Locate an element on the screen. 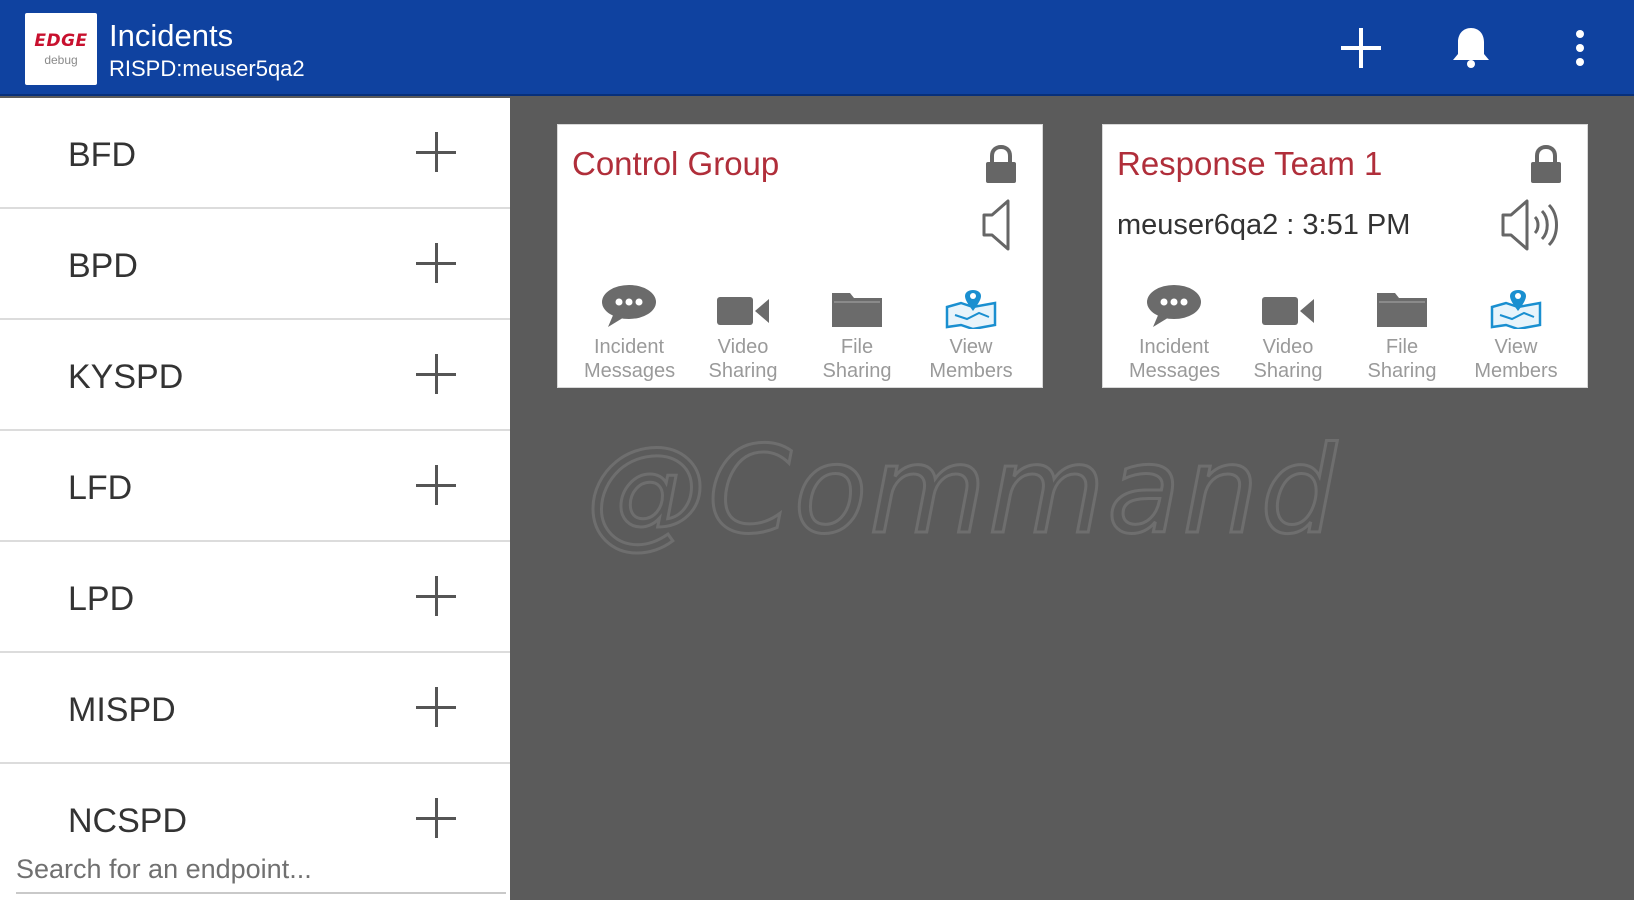  endpoint-item-lpd: LPD is located at coordinates (255, 597).